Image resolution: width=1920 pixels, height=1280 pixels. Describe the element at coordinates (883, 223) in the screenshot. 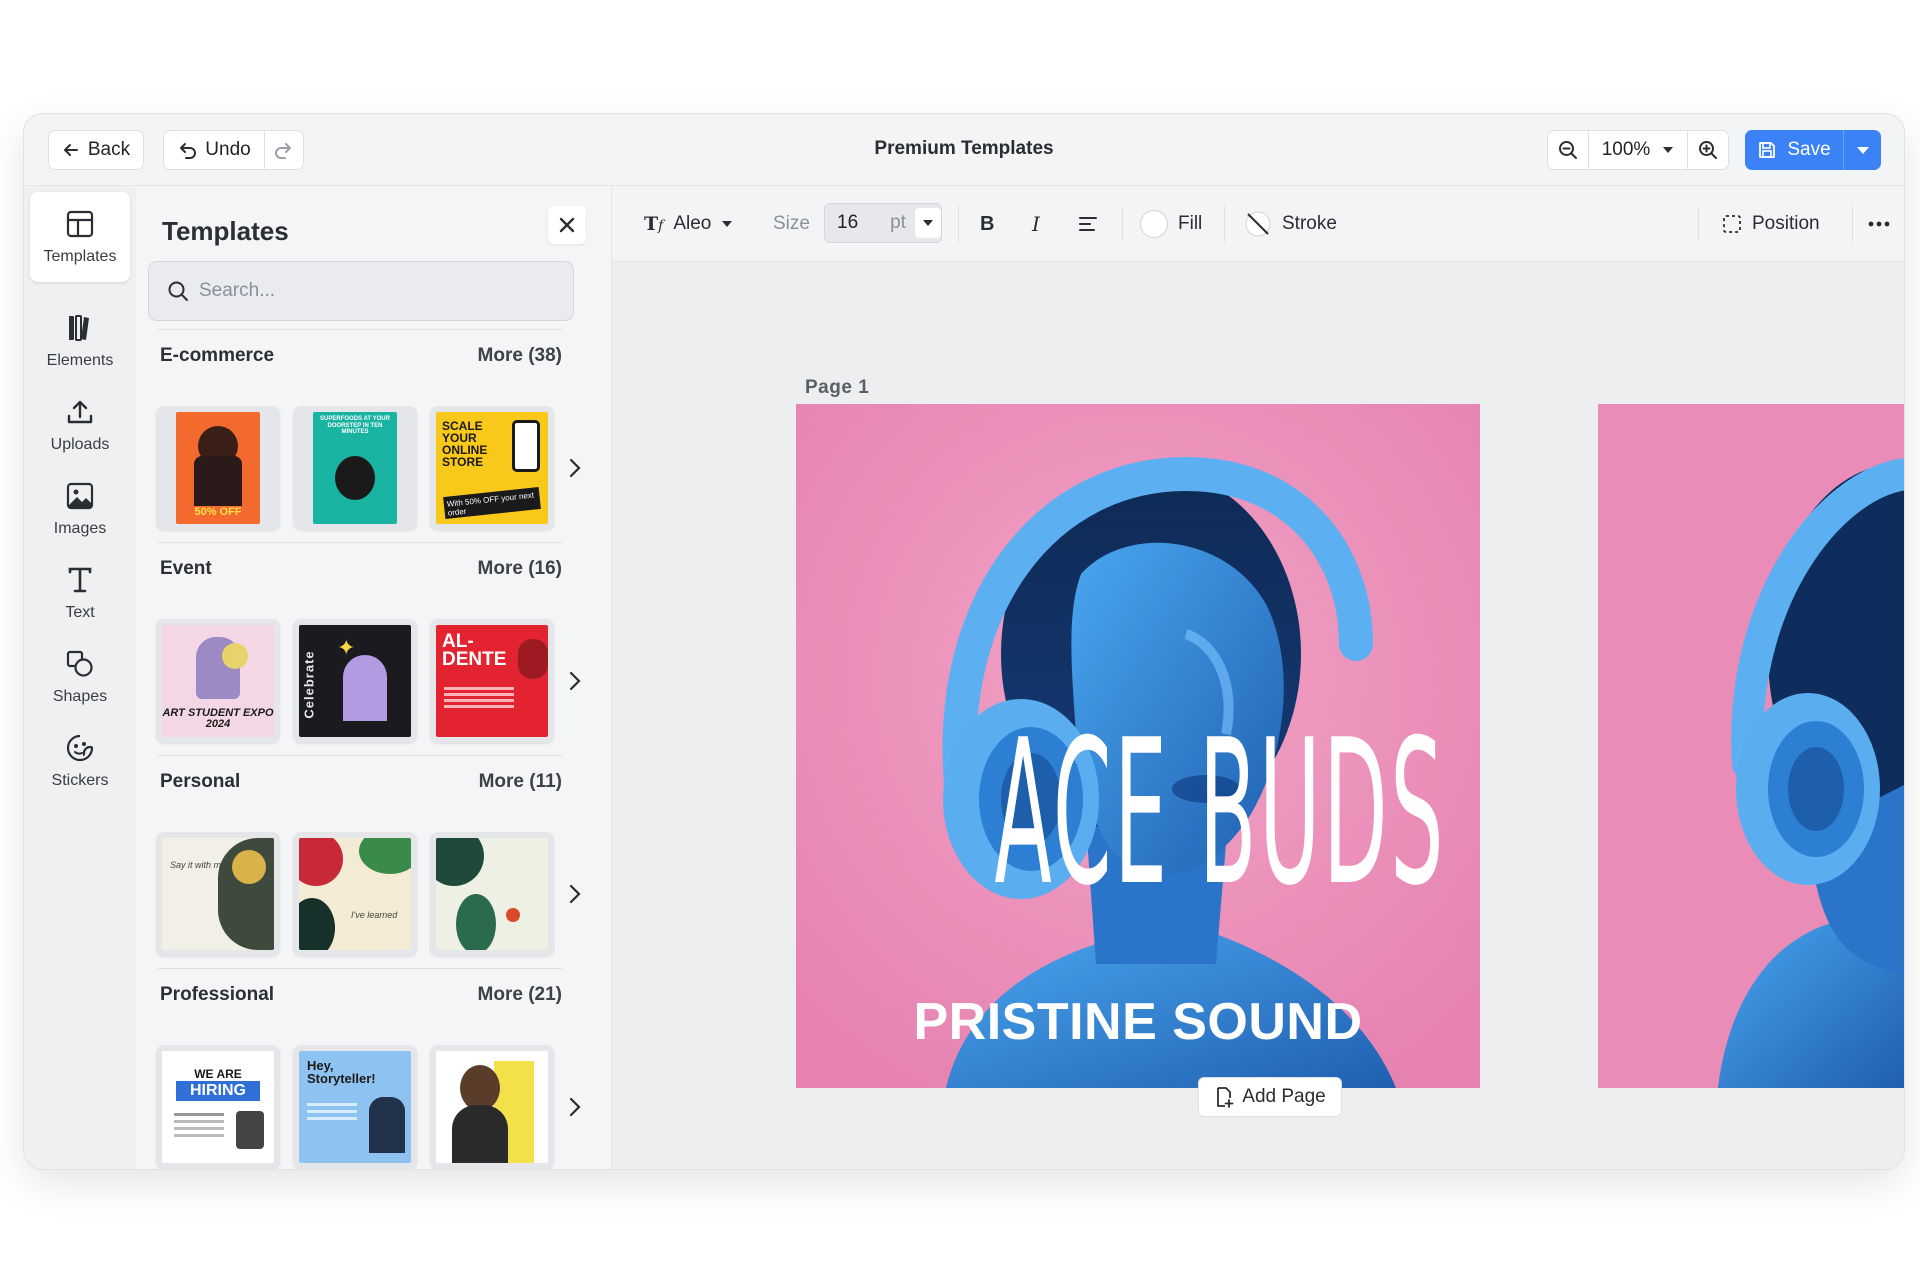

I see `font-size-field: 16 pt` at that location.